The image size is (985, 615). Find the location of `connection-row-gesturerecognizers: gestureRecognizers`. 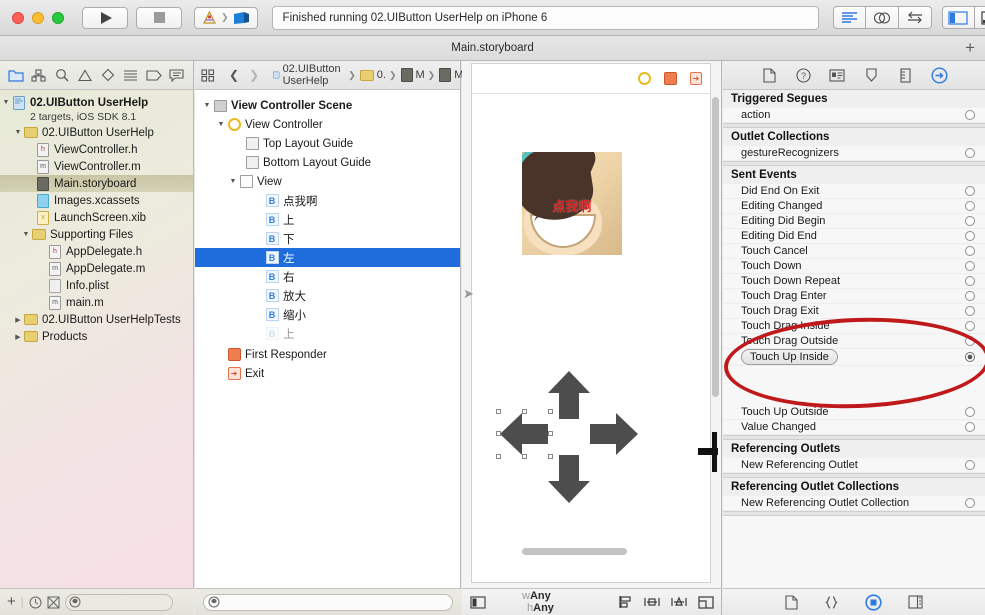

connection-row-gesturerecognizers: gestureRecognizers is located at coordinates (854, 153).